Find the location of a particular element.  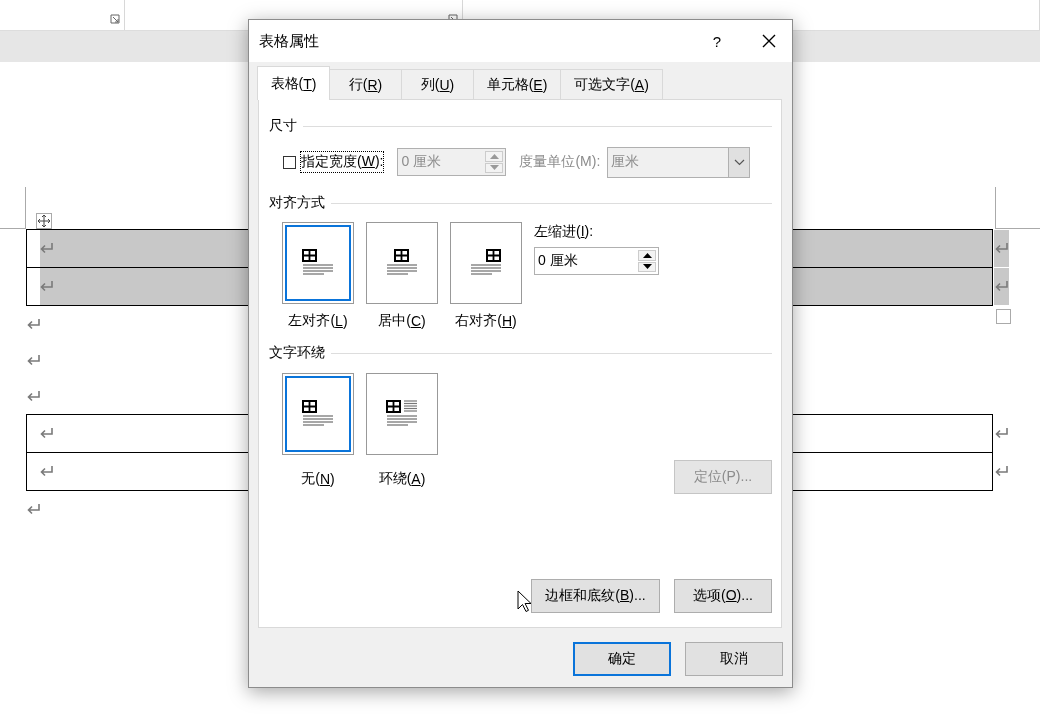

dialog-title: 表格属性 is located at coordinates (289, 41).